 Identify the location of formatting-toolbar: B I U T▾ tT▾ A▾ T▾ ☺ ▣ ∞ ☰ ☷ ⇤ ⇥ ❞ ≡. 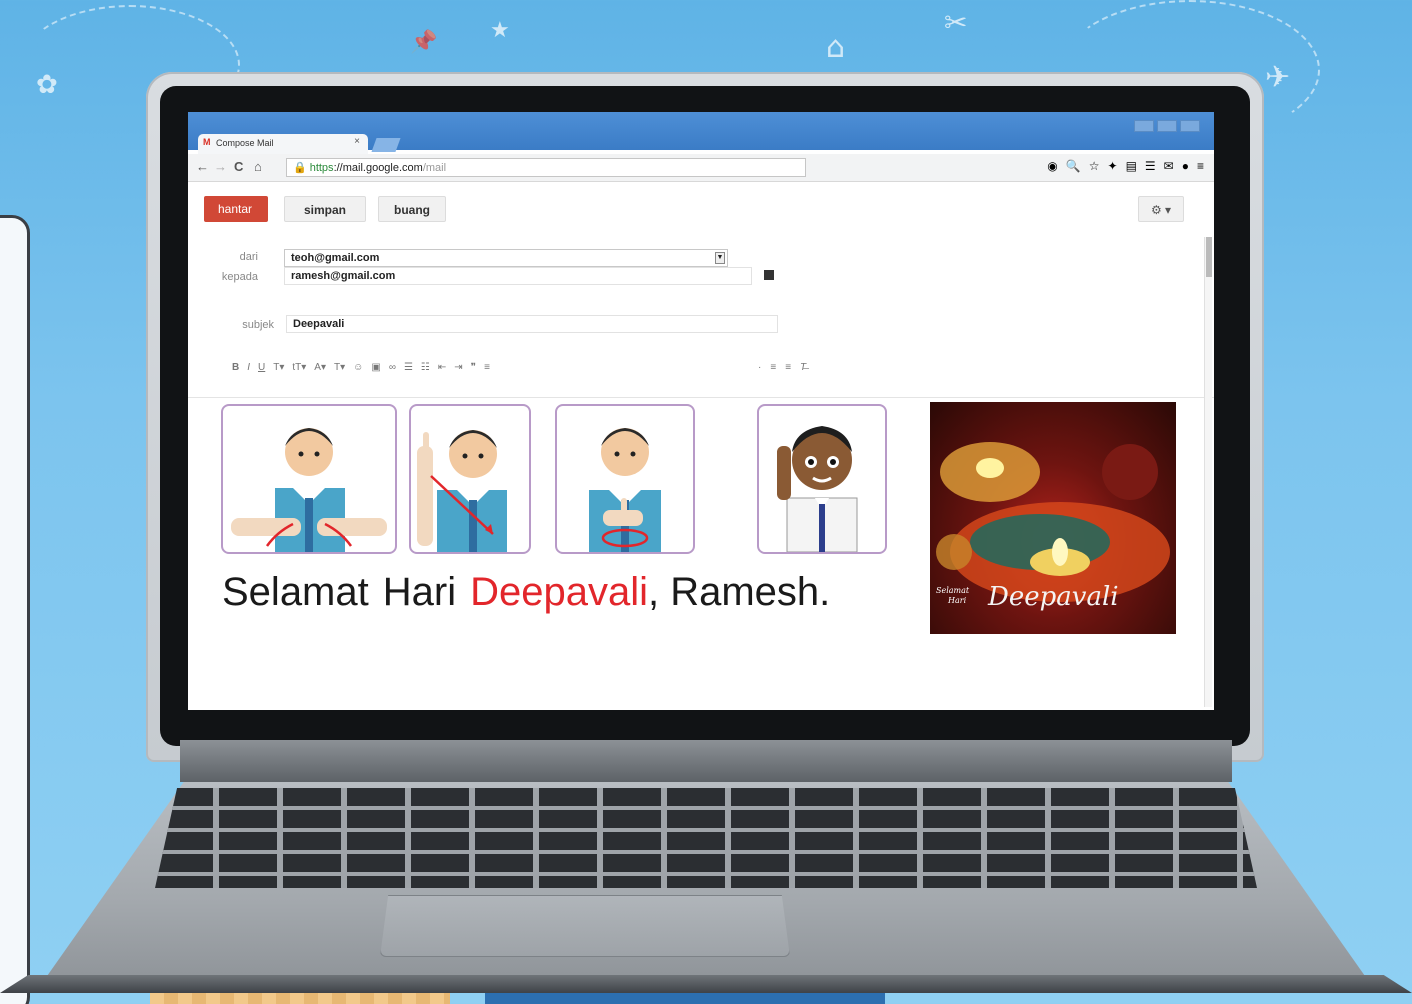
(361, 367).